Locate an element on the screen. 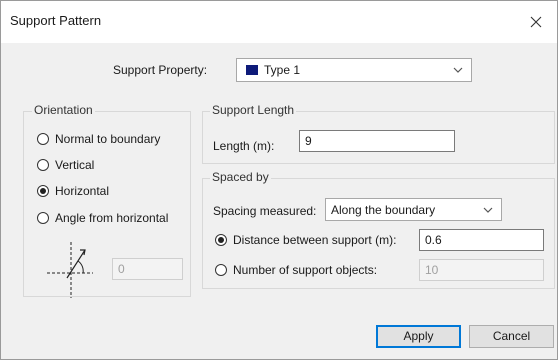  length-input: 9 is located at coordinates (377, 141).